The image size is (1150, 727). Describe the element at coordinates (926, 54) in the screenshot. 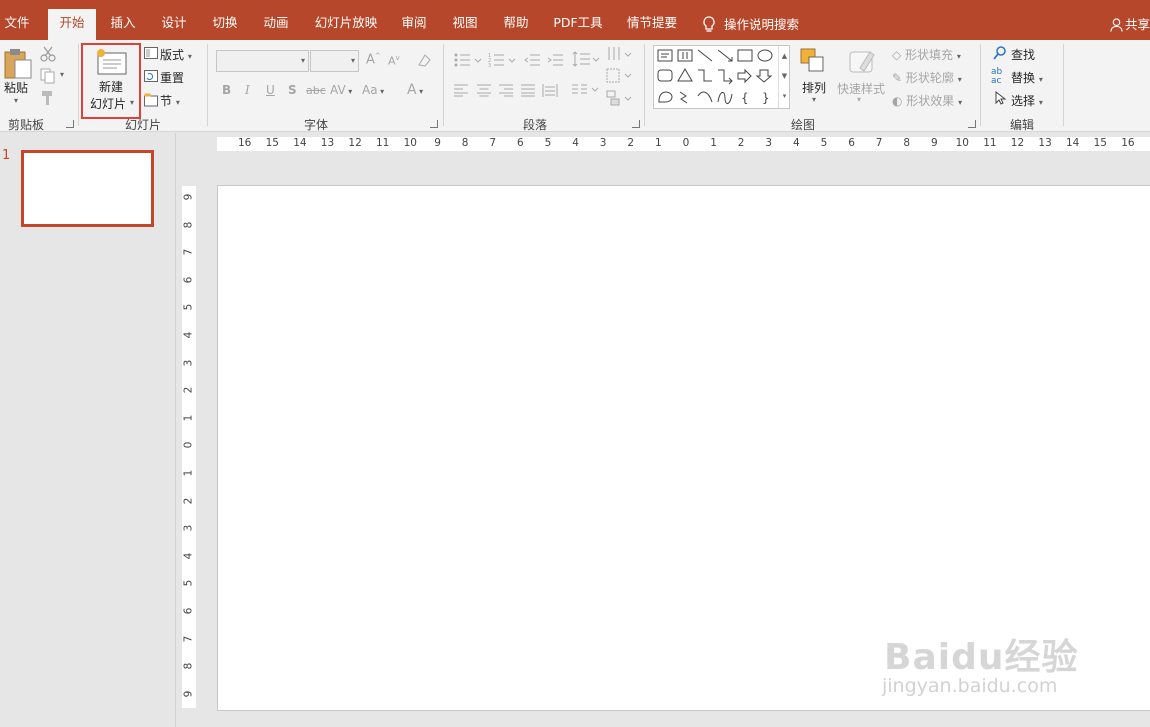

I see `shape-fill-button: ◇ 形状填充 ▾` at that location.